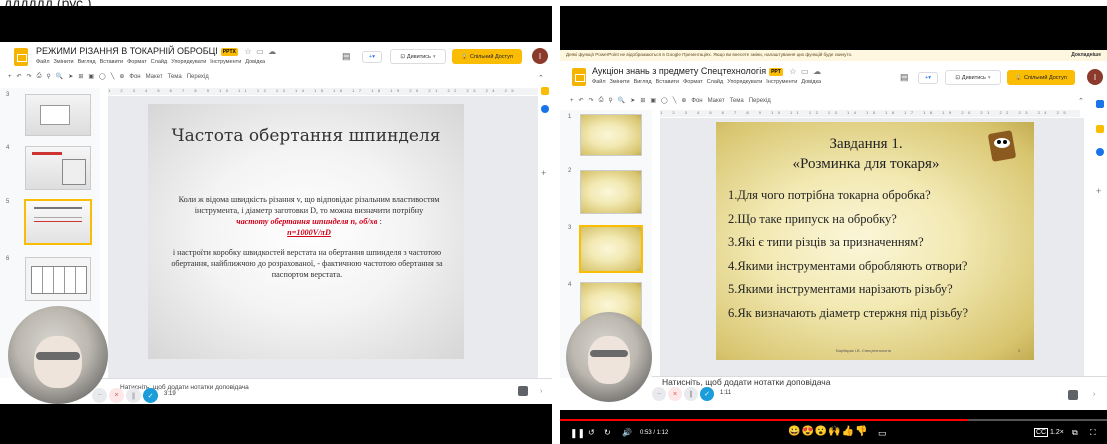 The image size is (1107, 444). What do you see at coordinates (541, 78) in the screenshot?
I see `collapse-toolbar-icon: ⌃` at bounding box center [541, 78].